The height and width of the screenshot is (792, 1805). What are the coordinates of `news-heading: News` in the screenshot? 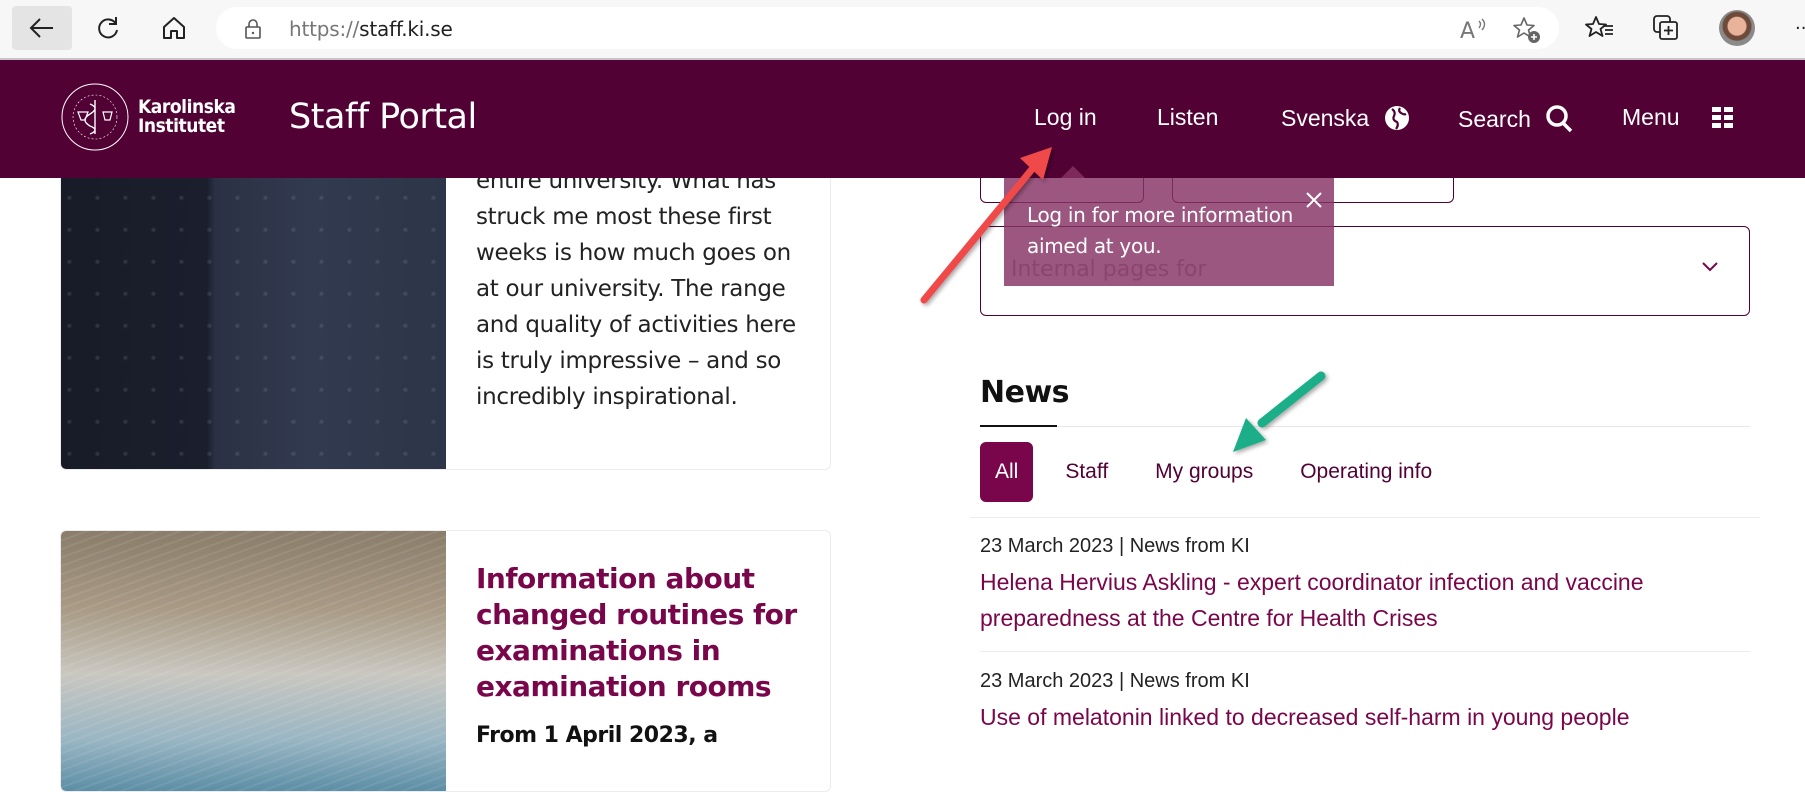 It's located at (1025, 392).